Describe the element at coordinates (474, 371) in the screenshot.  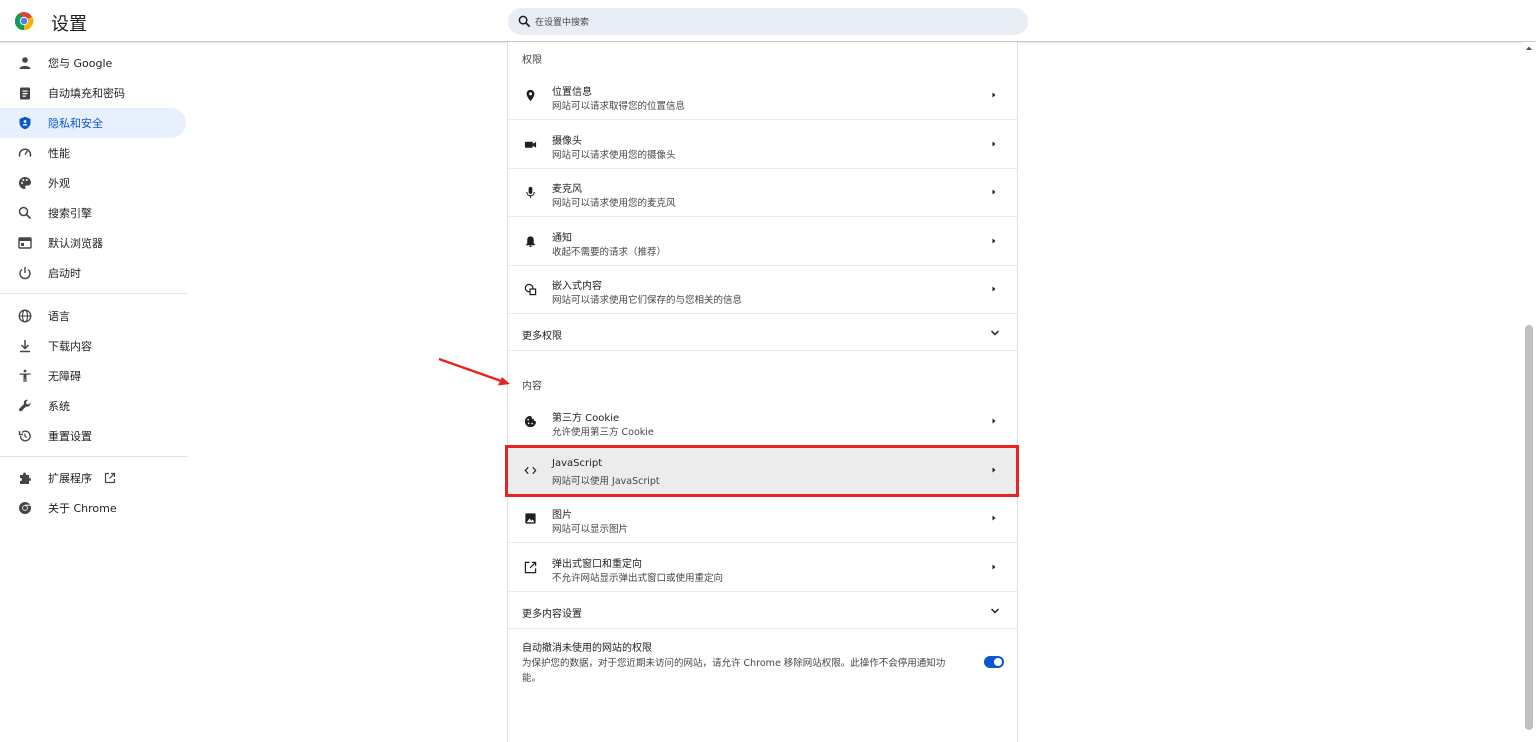
I see `annotation-arrow-icon` at that location.